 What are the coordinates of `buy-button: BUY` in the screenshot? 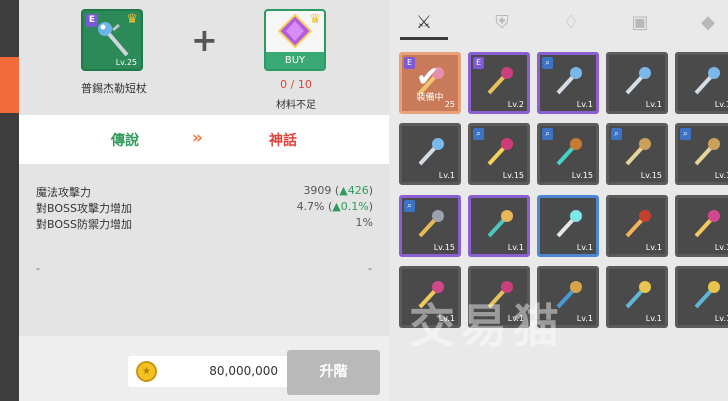 It's located at (295, 60).